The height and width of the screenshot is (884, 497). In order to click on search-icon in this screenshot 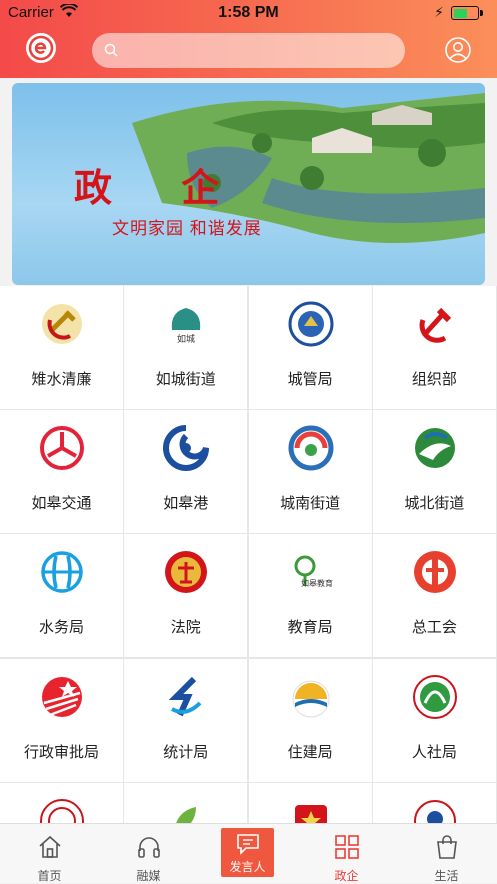, I will do `click(111, 52)`.